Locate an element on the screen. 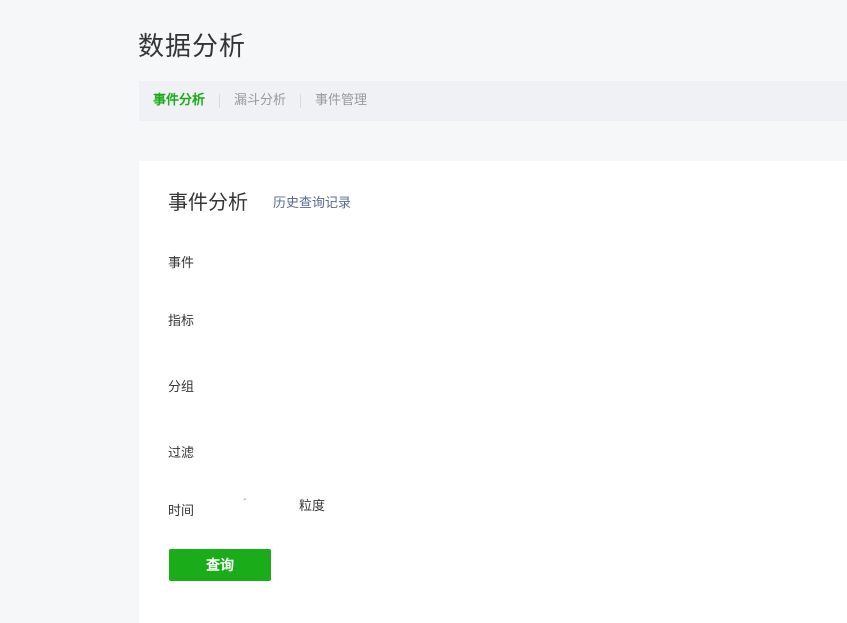 The width and height of the screenshot is (847, 623). page-title: 数据分析 is located at coordinates (192, 47).